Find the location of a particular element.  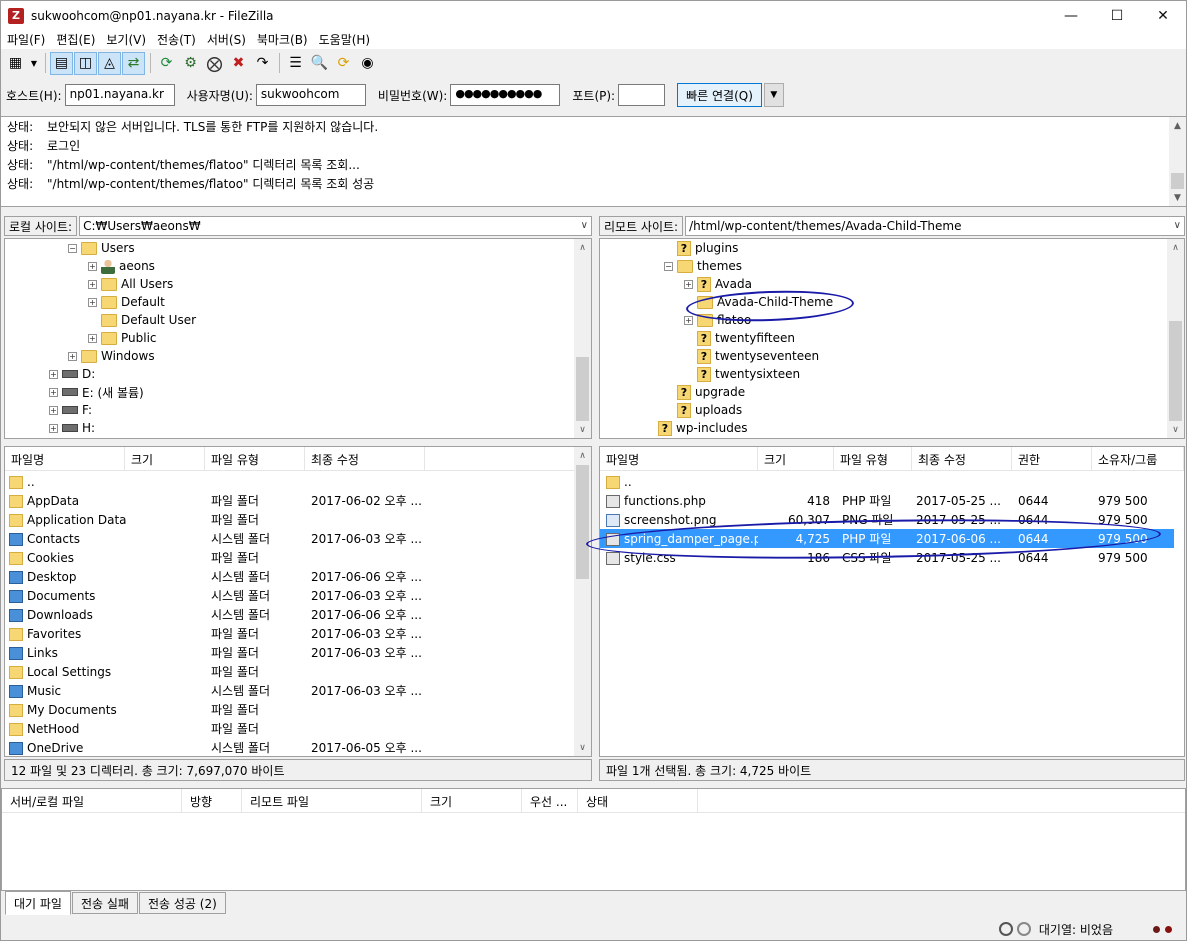

scroll-up-icon: ▲ is located at coordinates (1177, 125).